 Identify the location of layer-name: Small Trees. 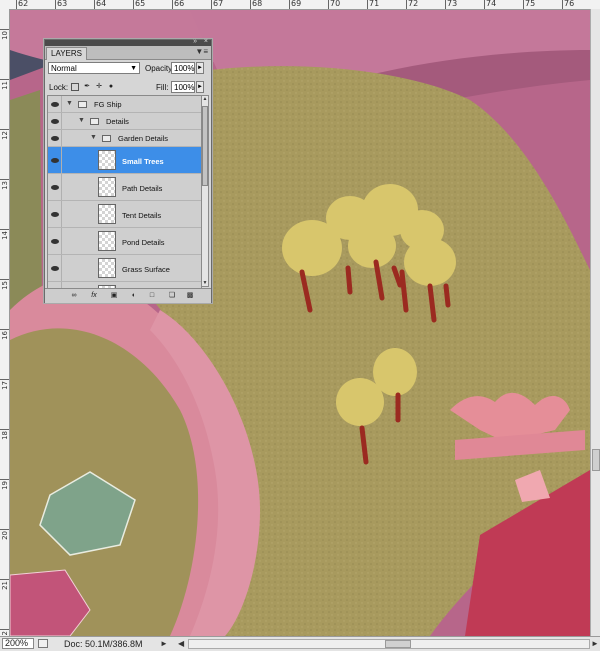
(143, 161).